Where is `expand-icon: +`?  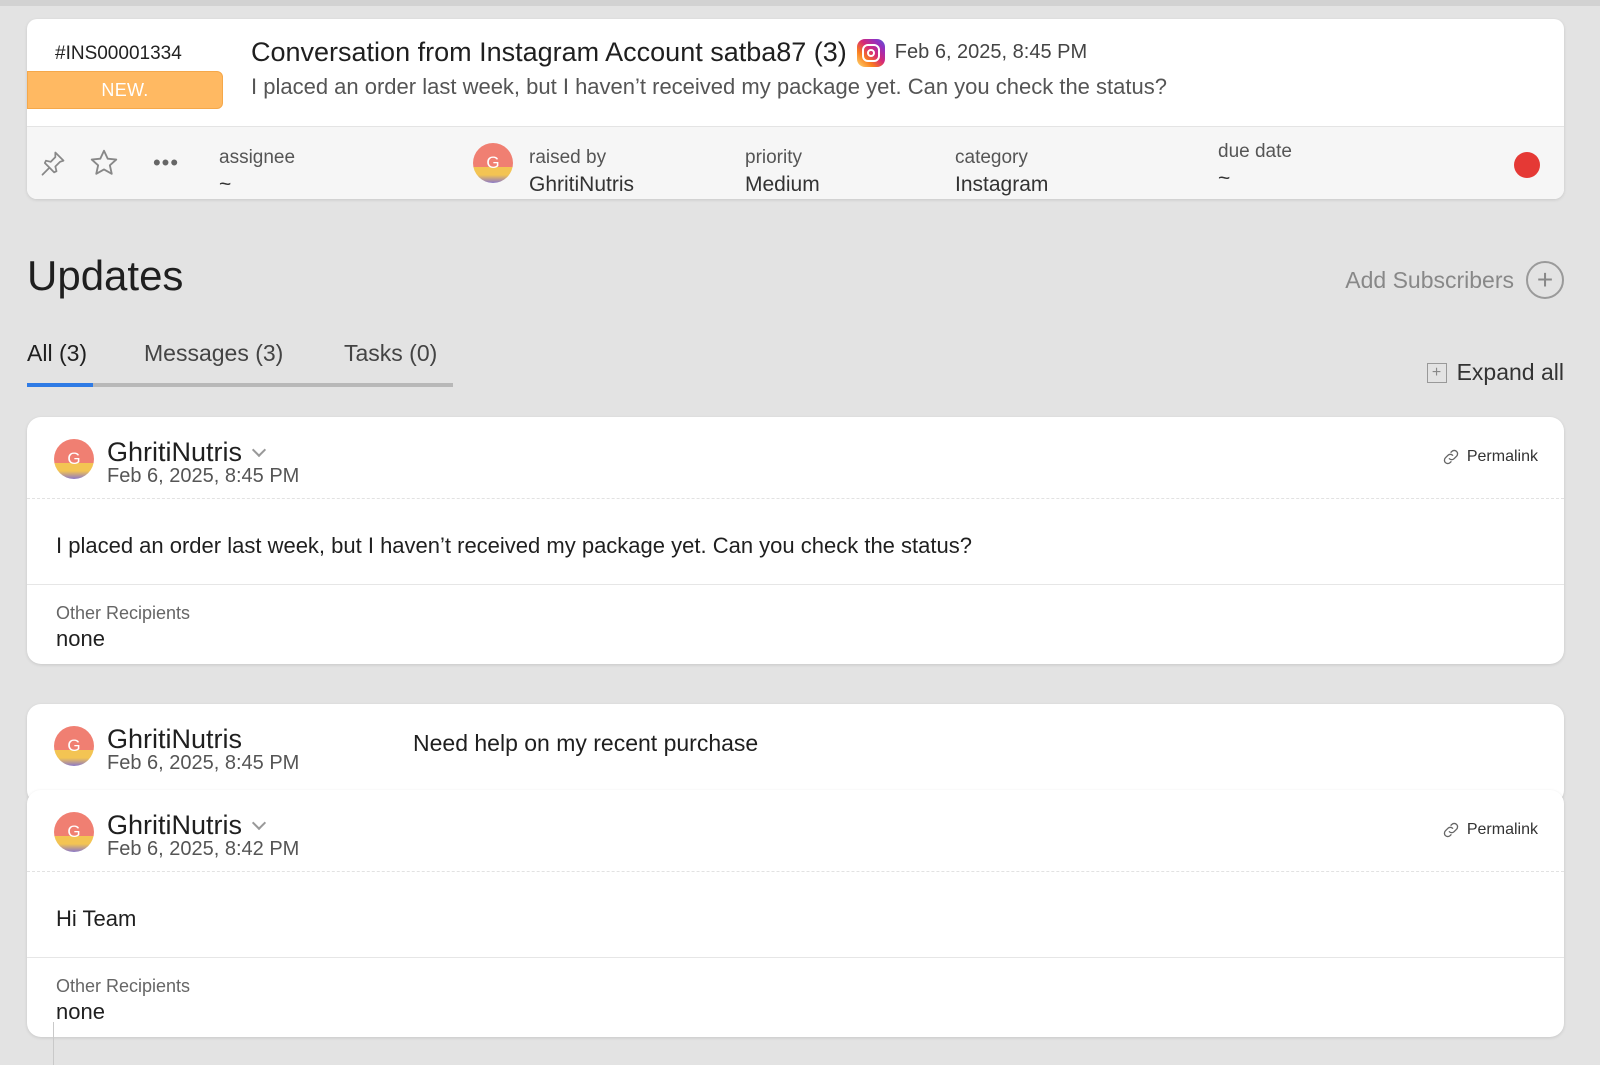
expand-icon: + is located at coordinates (1436, 372).